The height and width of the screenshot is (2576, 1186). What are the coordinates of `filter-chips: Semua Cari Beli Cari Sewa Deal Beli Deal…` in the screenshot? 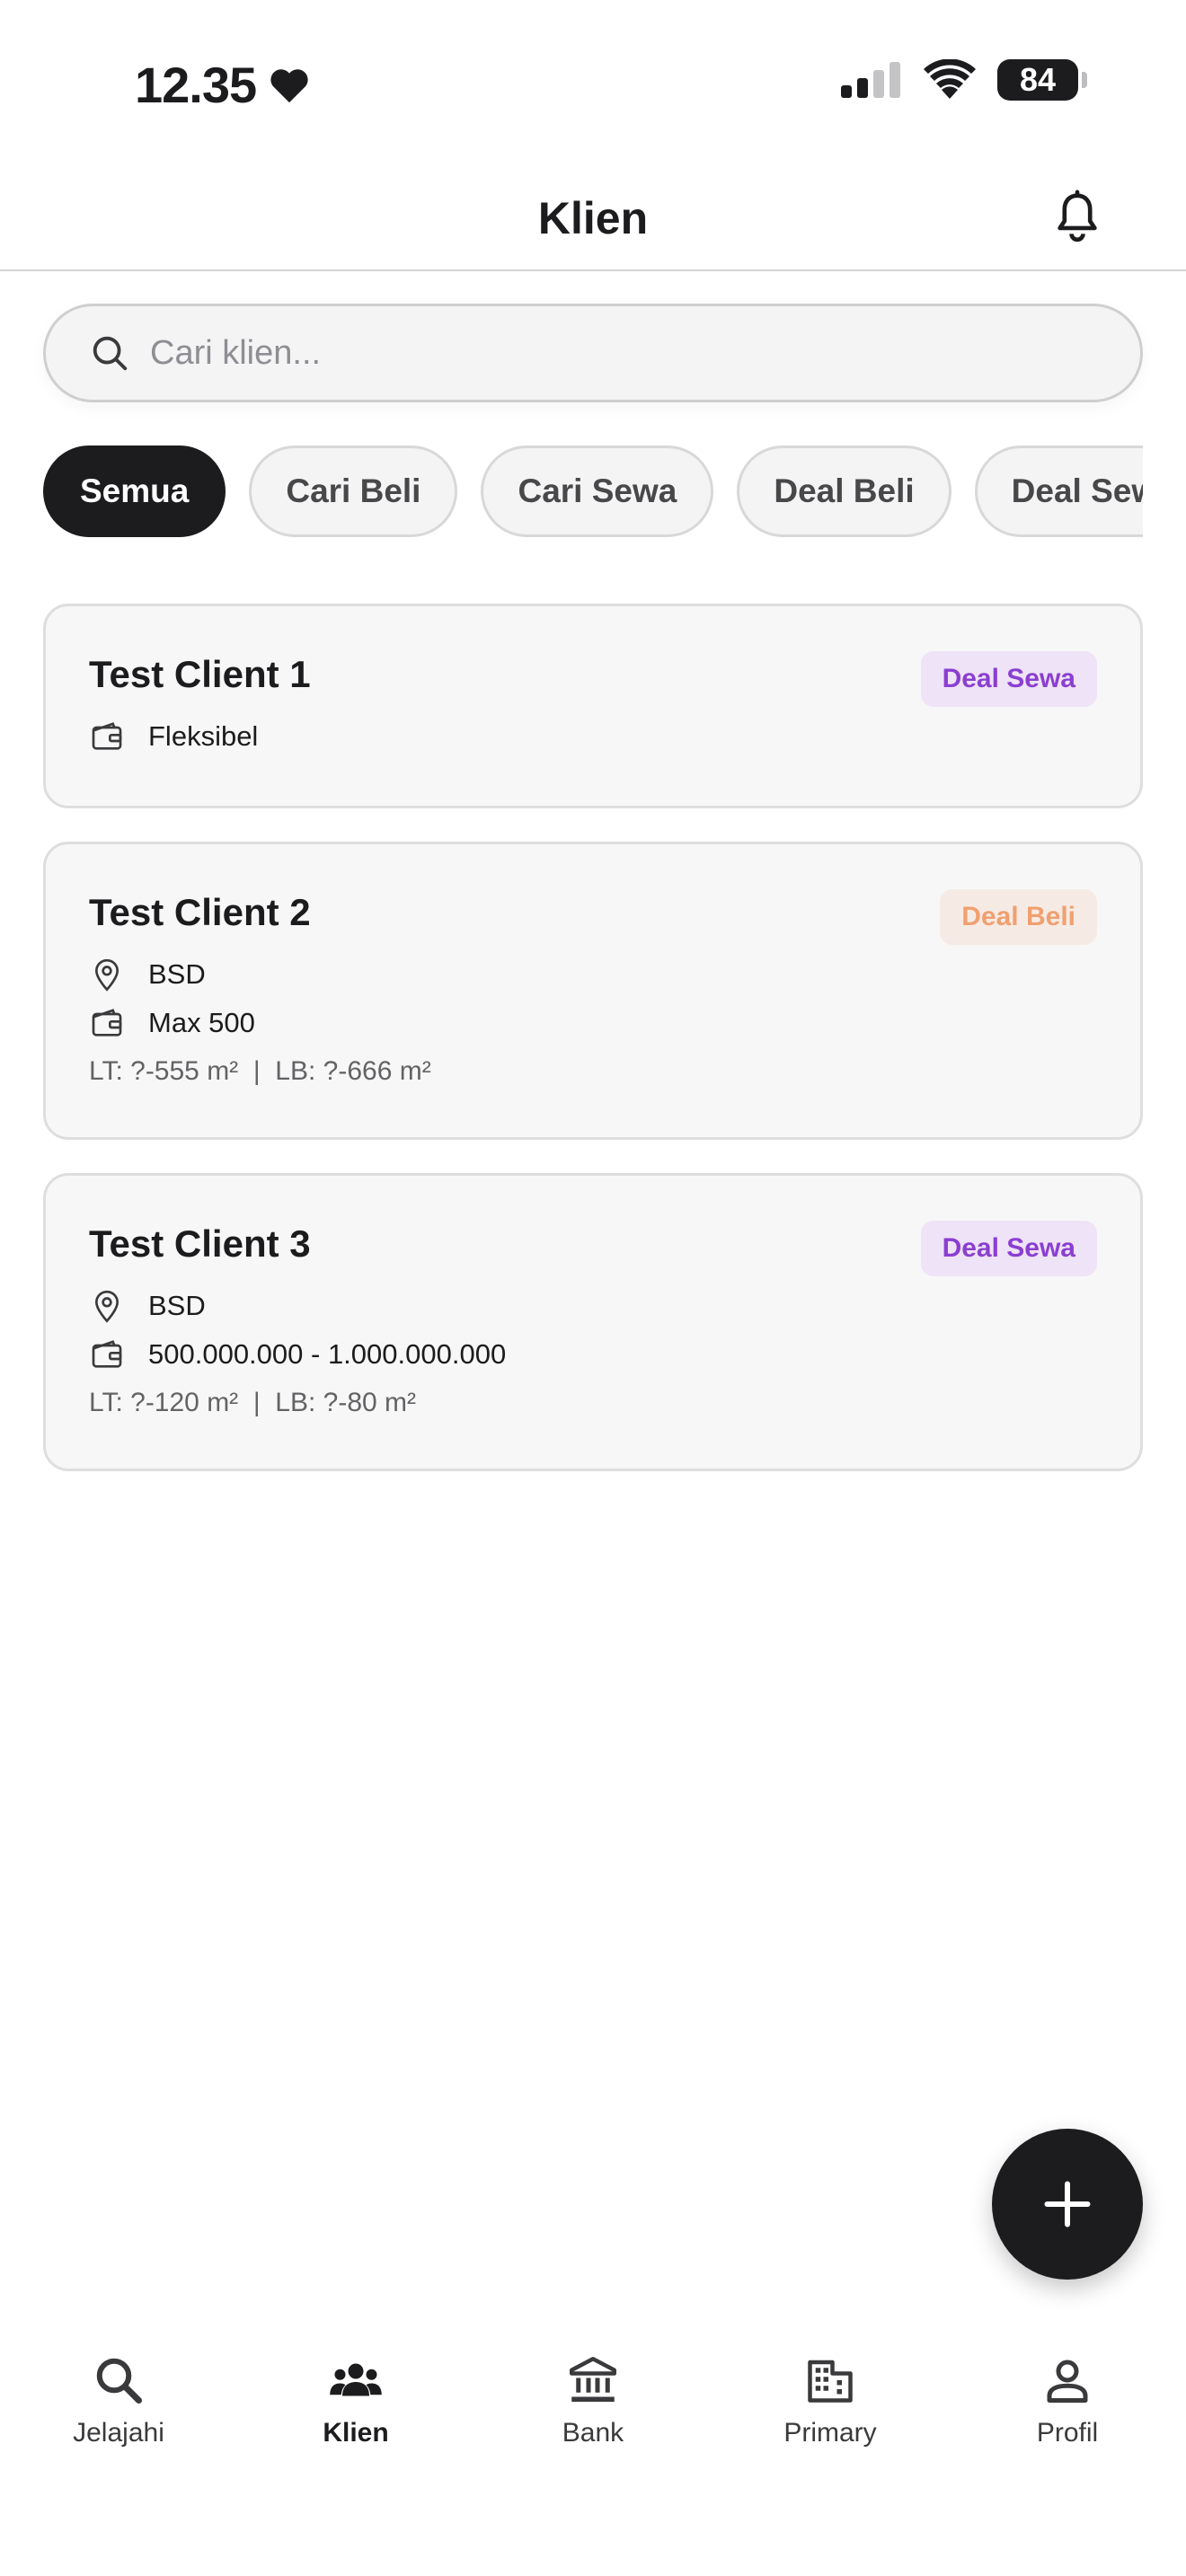 It's located at (593, 493).